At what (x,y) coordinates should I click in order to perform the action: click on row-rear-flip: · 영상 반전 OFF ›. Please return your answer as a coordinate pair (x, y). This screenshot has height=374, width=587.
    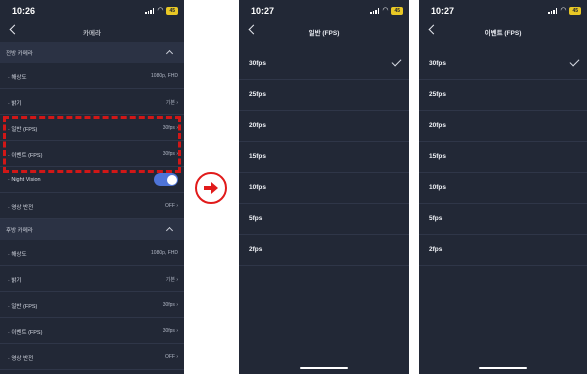
    Looking at the image, I should click on (92, 357).